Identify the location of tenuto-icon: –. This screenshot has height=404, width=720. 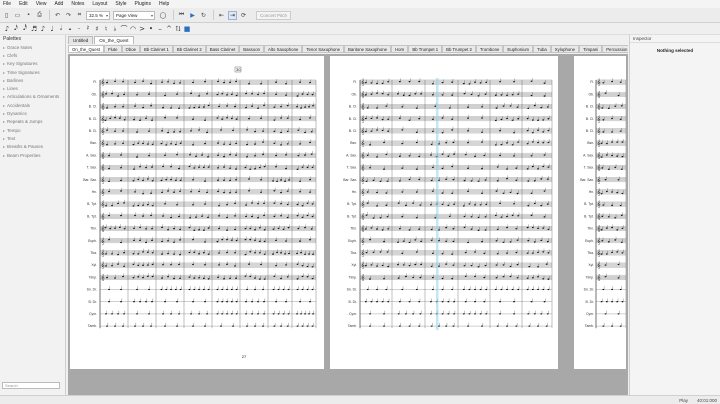
(160, 28).